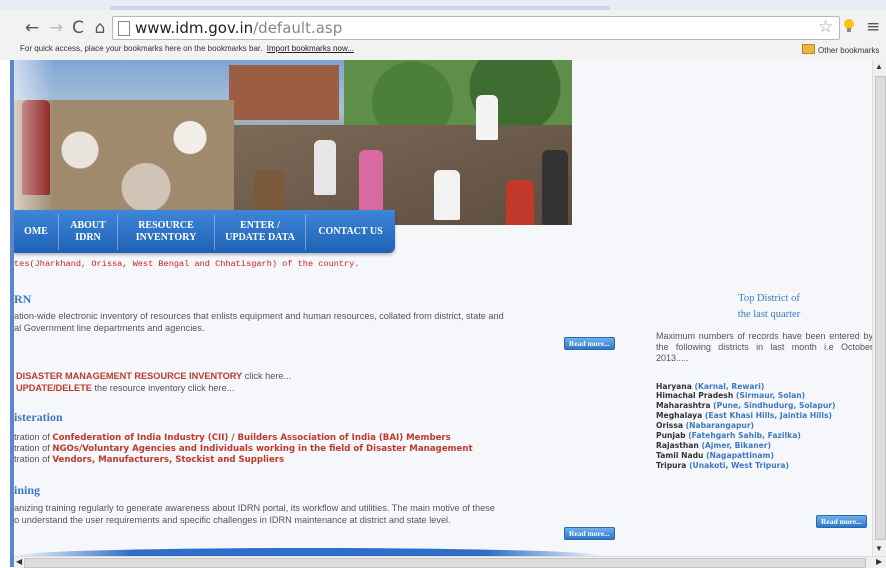  What do you see at coordinates (129, 376) in the screenshot?
I see `resource-inventory-link: DISASTER MANAGEMENT RESOURCE INVENTORY` at bounding box center [129, 376].